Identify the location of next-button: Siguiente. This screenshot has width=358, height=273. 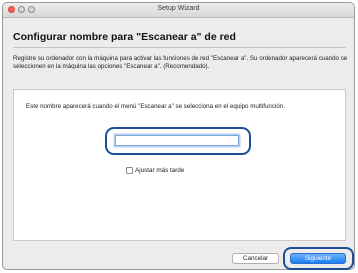
(318, 258).